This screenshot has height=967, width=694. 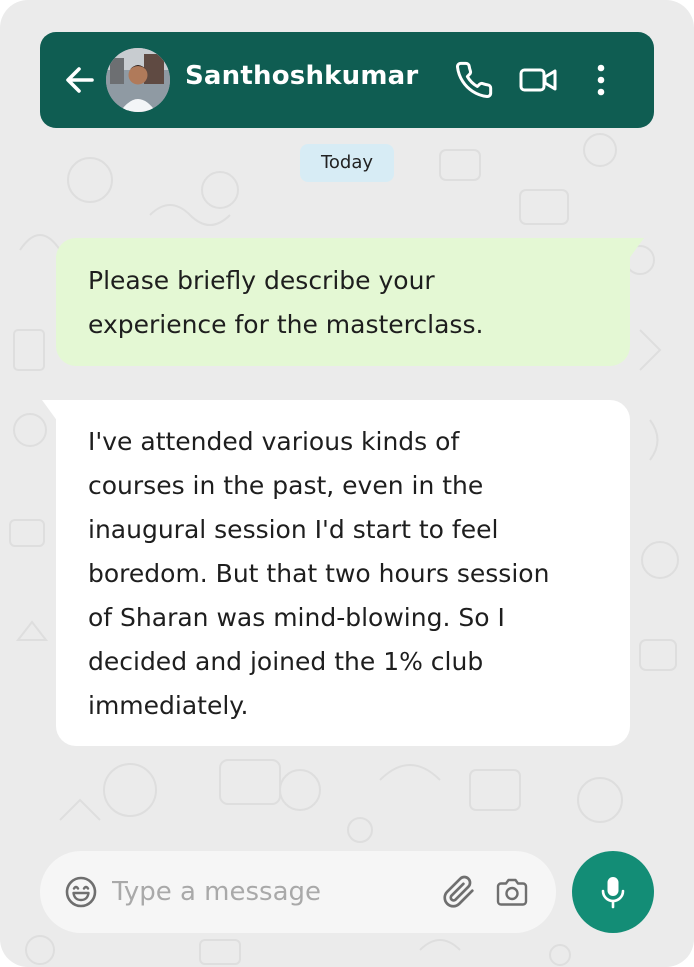 I want to click on emoji-icon, so click(x=81, y=892).